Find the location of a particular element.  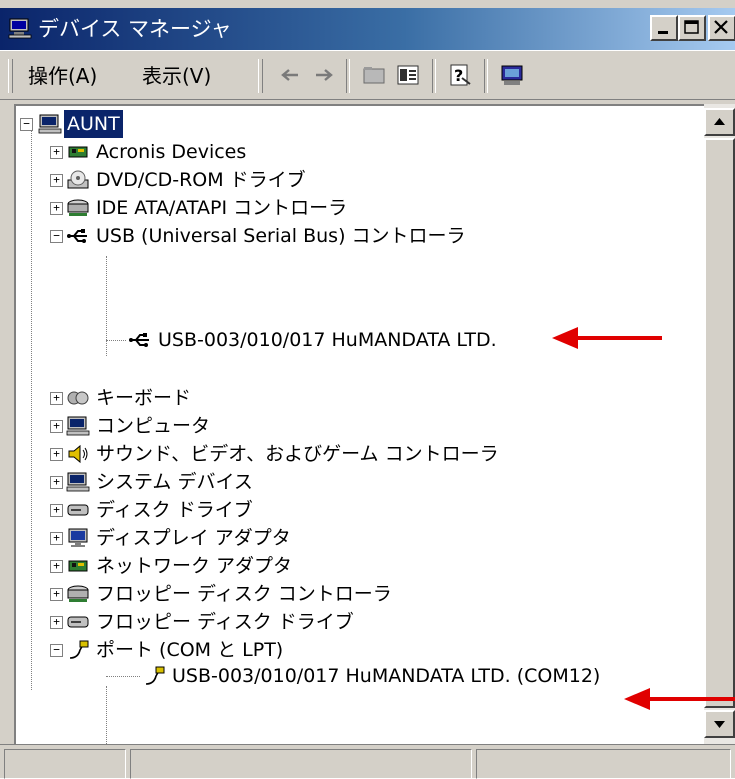

tree-root-label: AUNT is located at coordinates (93, 124).